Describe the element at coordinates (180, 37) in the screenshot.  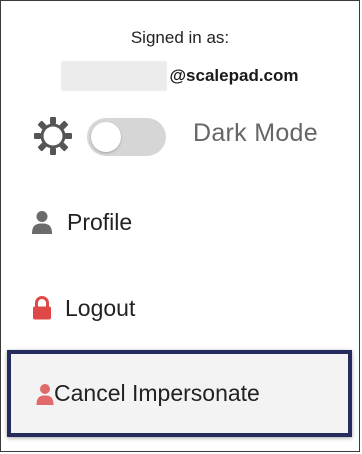
I see `signed-in-label: Signed in as:` at that location.